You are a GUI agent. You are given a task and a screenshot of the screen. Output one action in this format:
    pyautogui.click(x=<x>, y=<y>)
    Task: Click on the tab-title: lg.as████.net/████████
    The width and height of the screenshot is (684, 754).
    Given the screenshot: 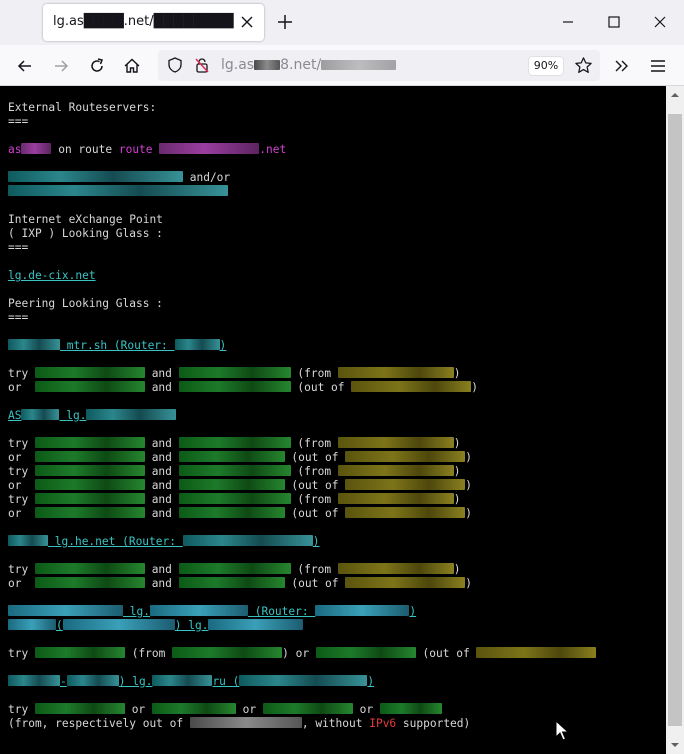 What is the action you would take?
    pyautogui.click(x=143, y=21)
    